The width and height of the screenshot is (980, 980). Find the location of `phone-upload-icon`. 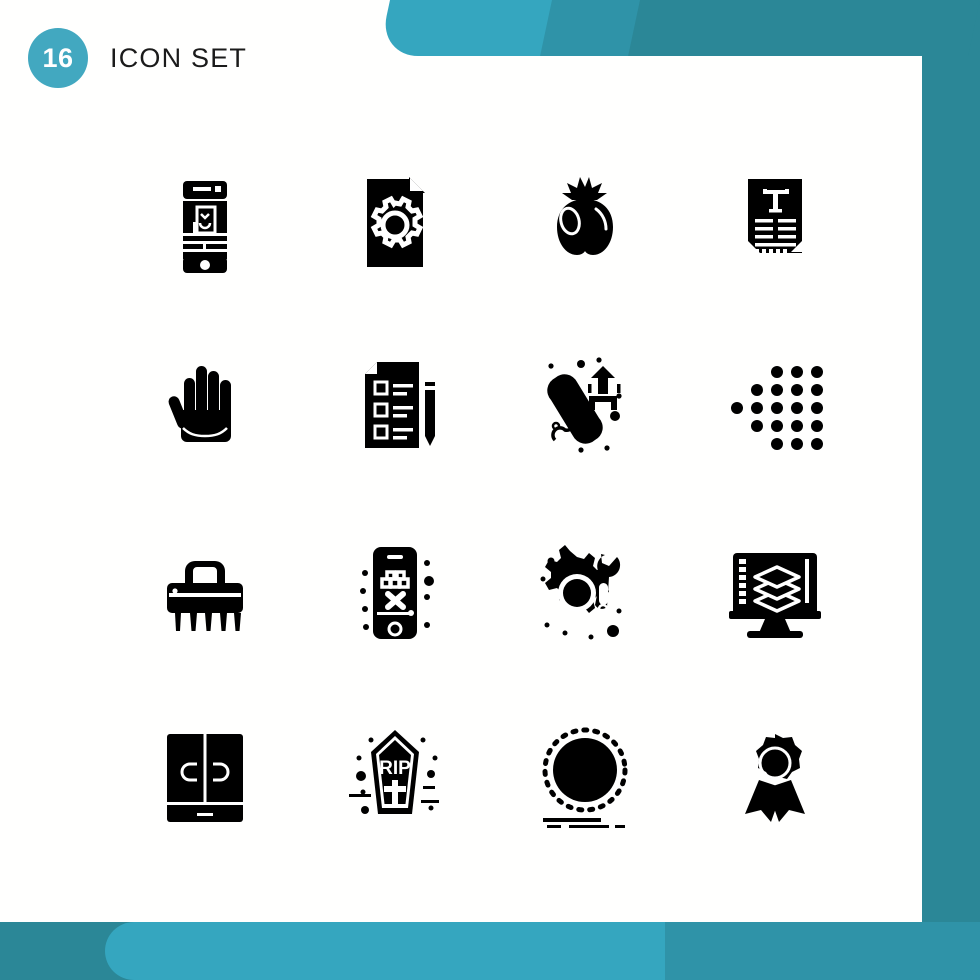

phone-upload-icon is located at coordinates (585, 408).